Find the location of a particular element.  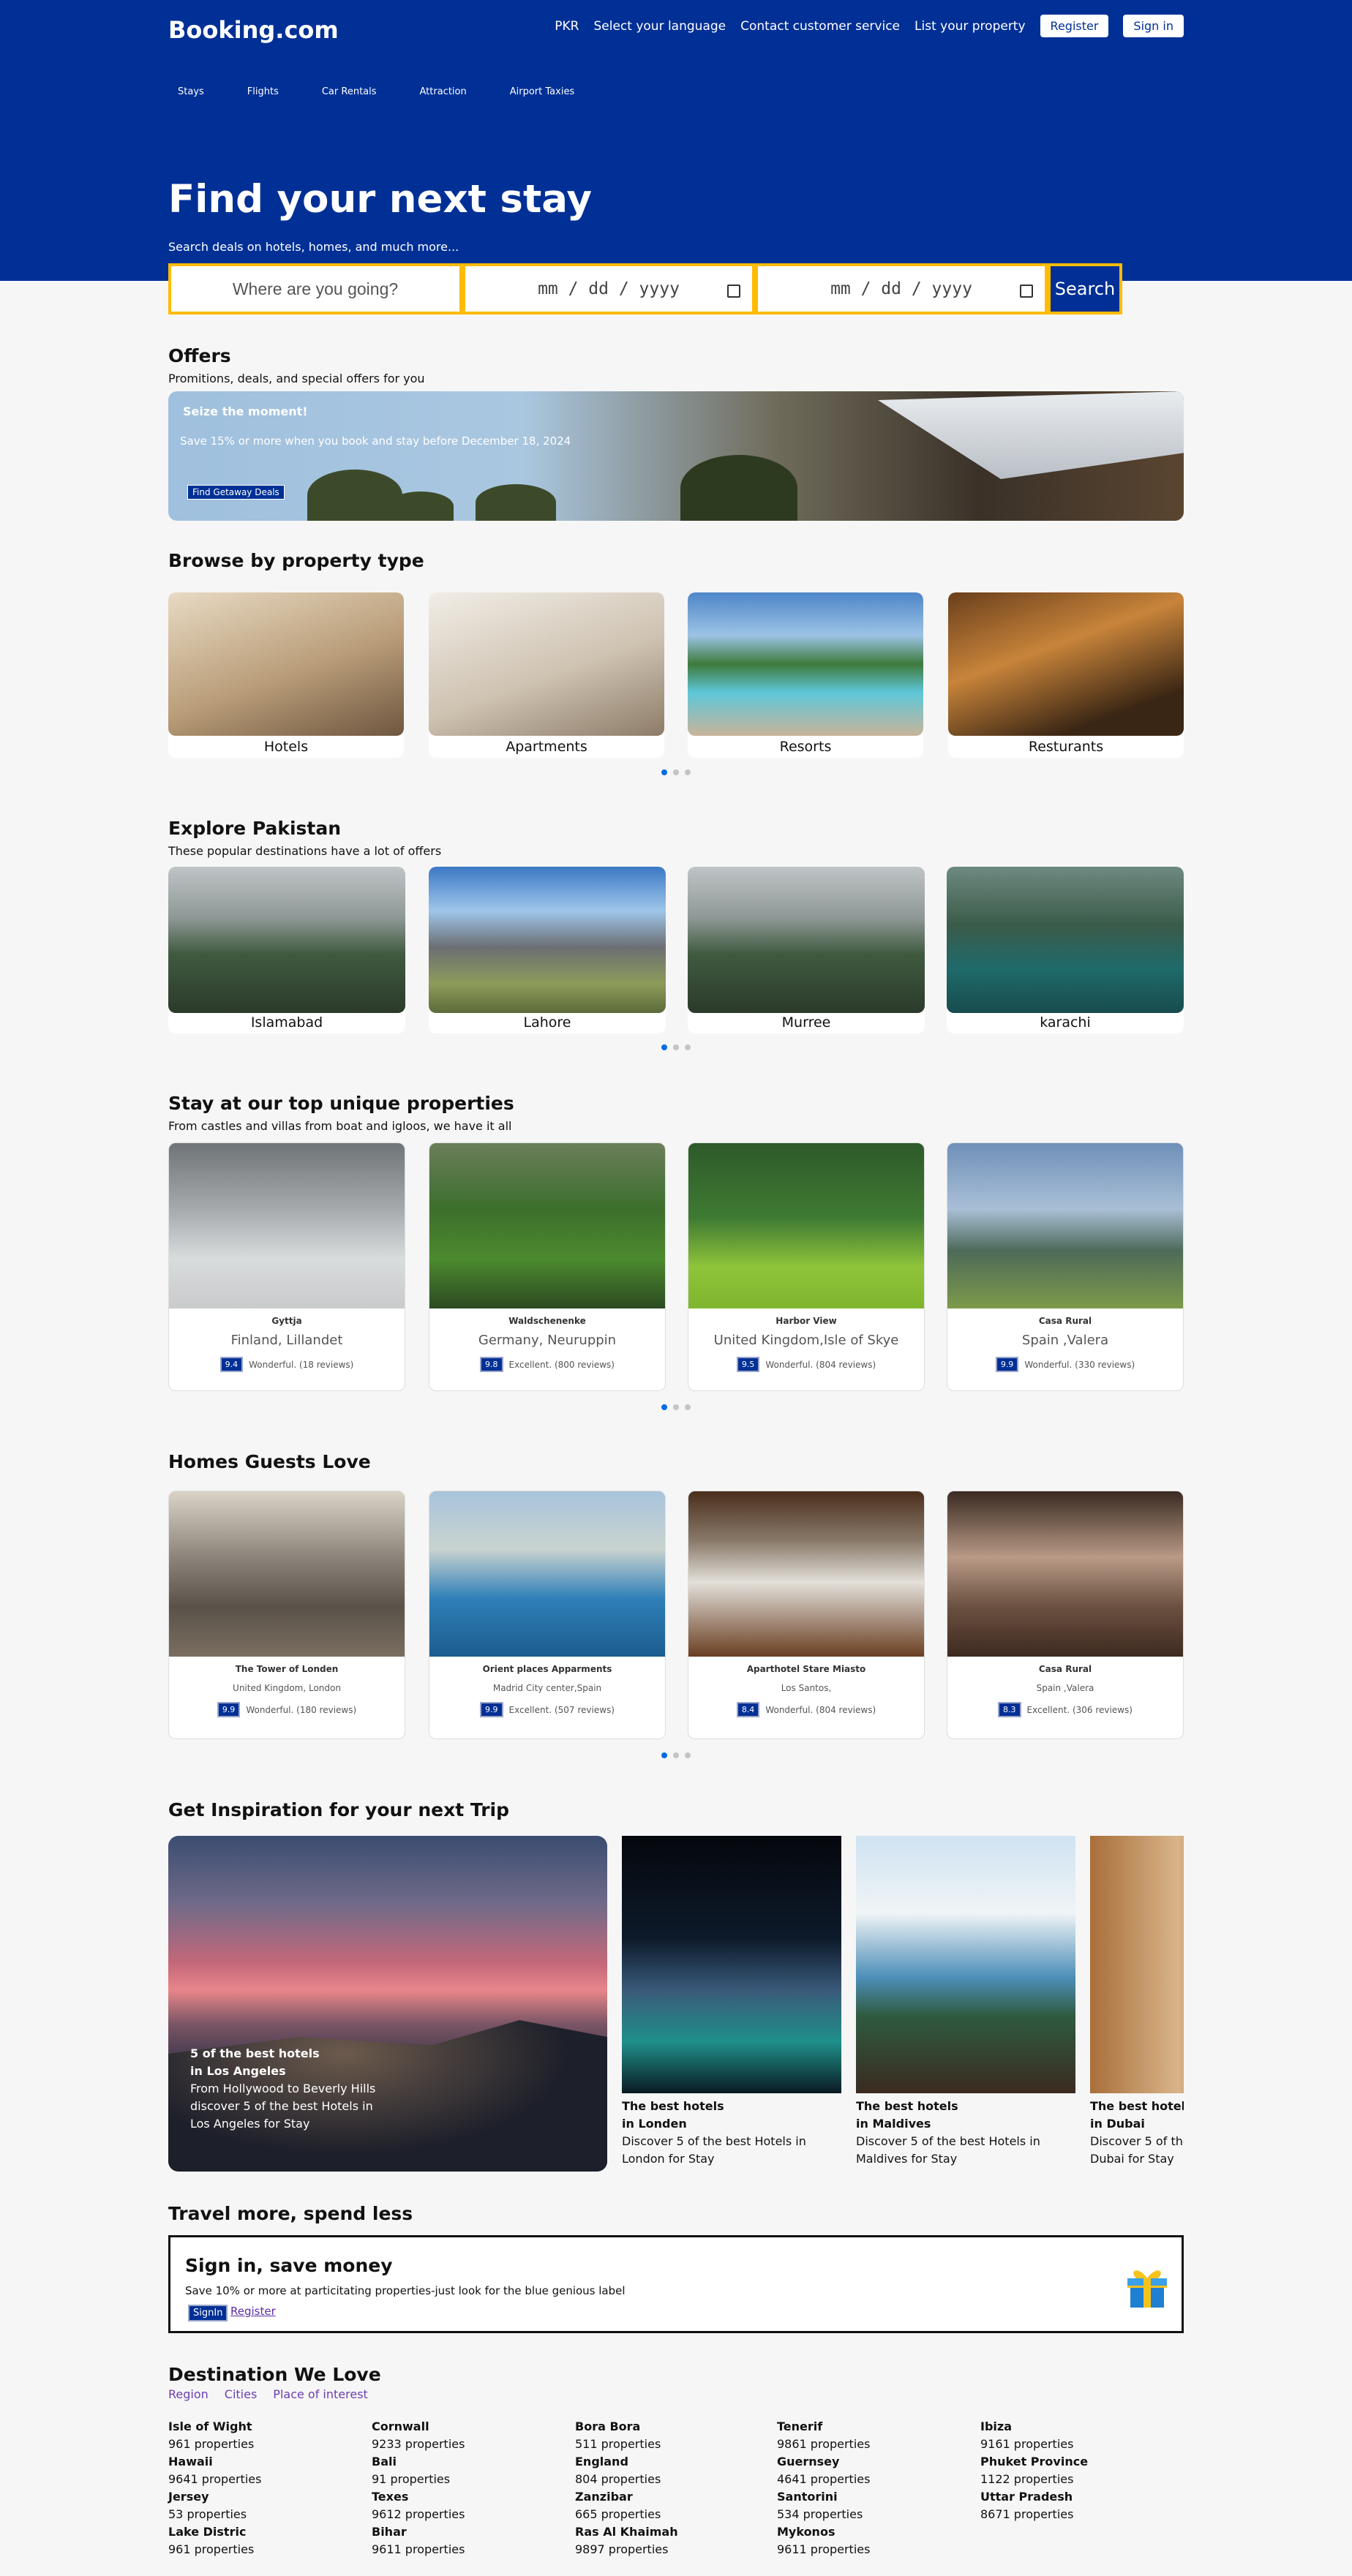

offer-headline: Seize the moment! is located at coordinates (246, 411).